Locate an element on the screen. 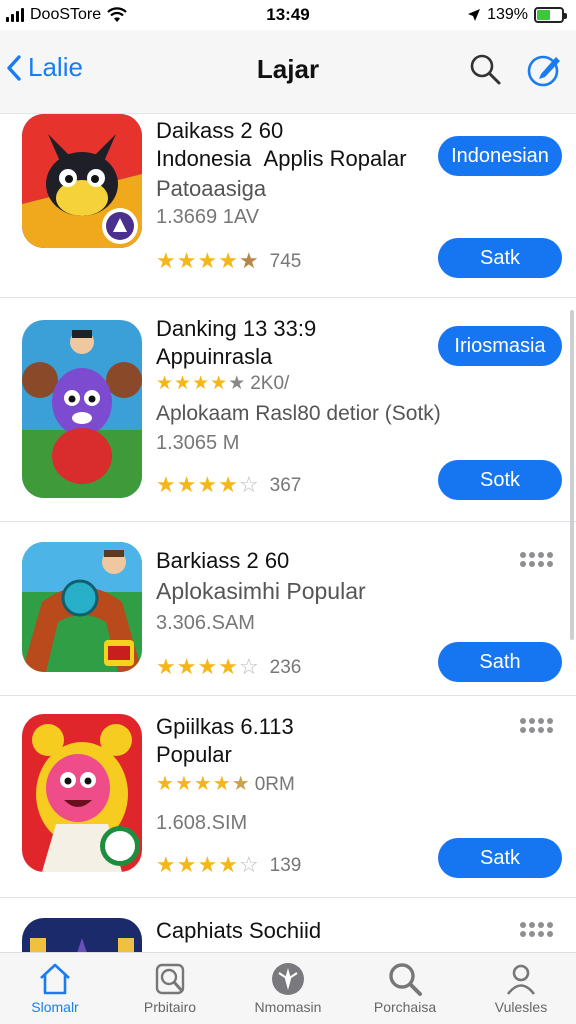 This screenshot has width=576, height=1024. app-title: Barkiass 2 60 is located at coordinates (223, 560).